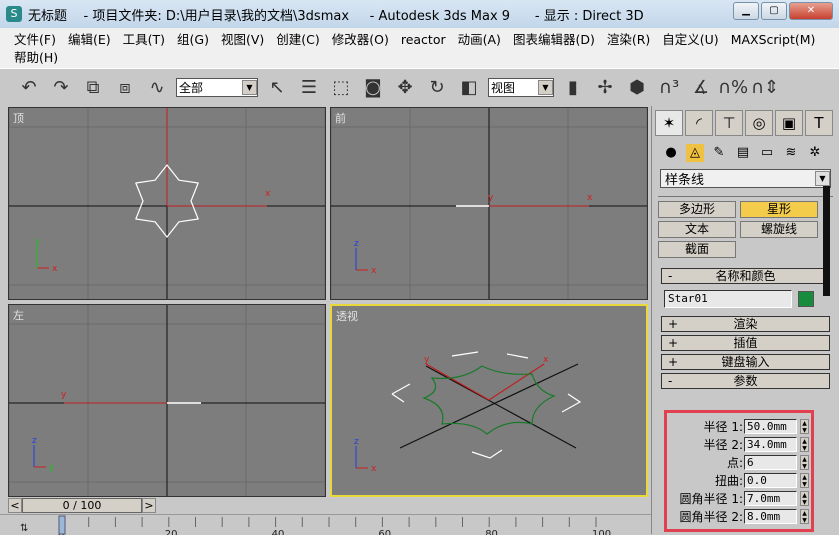 The height and width of the screenshot is (535, 839). I want to click on object-type-button: 多边形, so click(697, 209).